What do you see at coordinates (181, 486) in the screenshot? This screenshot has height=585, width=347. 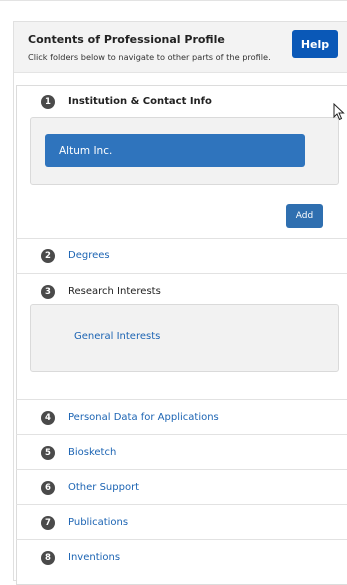 I see `section-6-item: 6 Other Support` at bounding box center [181, 486].